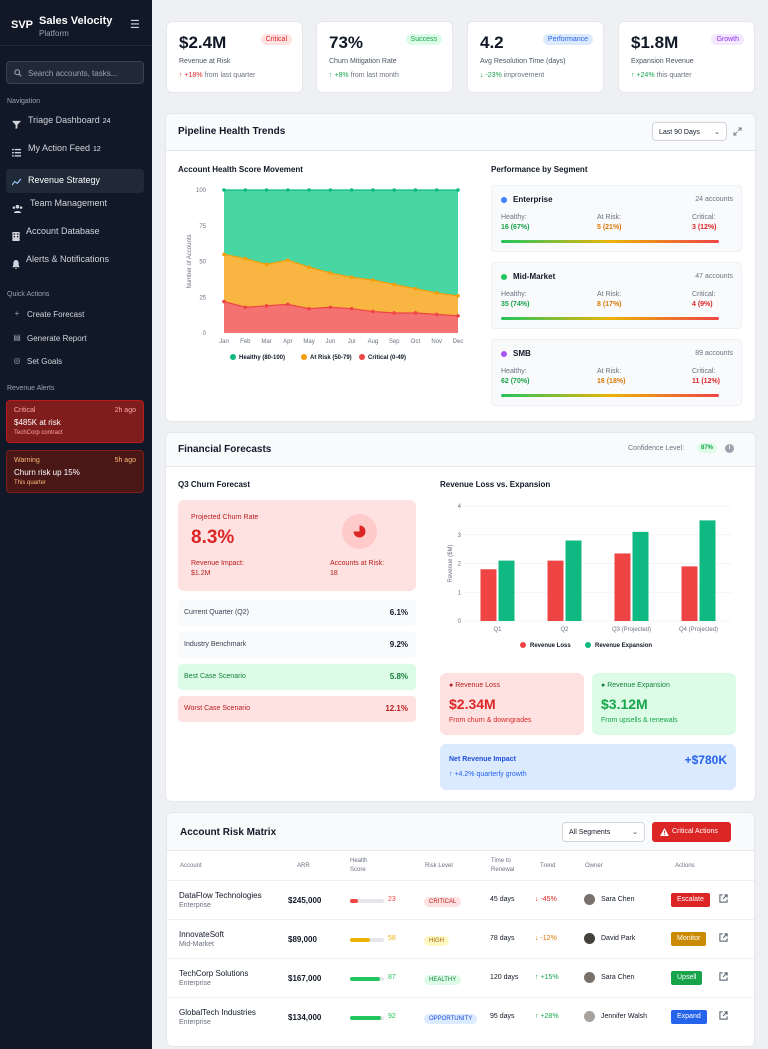 The height and width of the screenshot is (1049, 768). What do you see at coordinates (201, 934) in the screenshot?
I see `account-name: InnovateSoft` at bounding box center [201, 934].